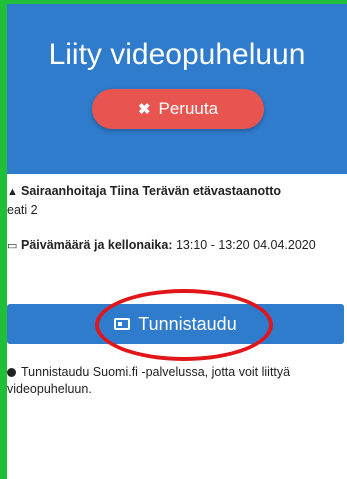 Image resolution: width=347 pixels, height=479 pixels. Describe the element at coordinates (12, 192) in the screenshot. I see `bell-icon: ▲` at that location.